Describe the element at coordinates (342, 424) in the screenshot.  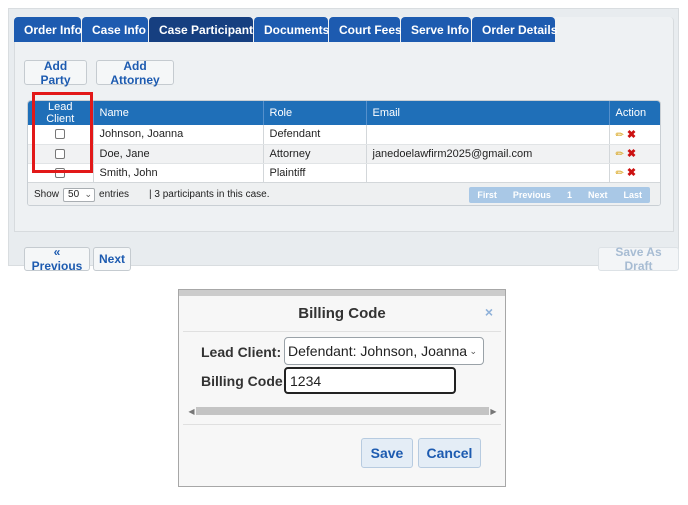
I see `dialog-divider` at that location.